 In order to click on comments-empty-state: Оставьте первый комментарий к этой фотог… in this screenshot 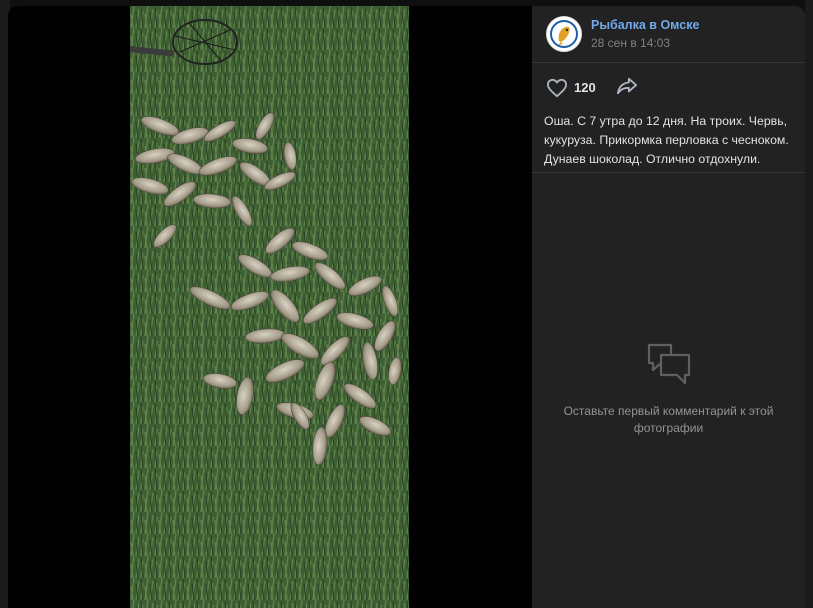, I will do `click(668, 389)`.